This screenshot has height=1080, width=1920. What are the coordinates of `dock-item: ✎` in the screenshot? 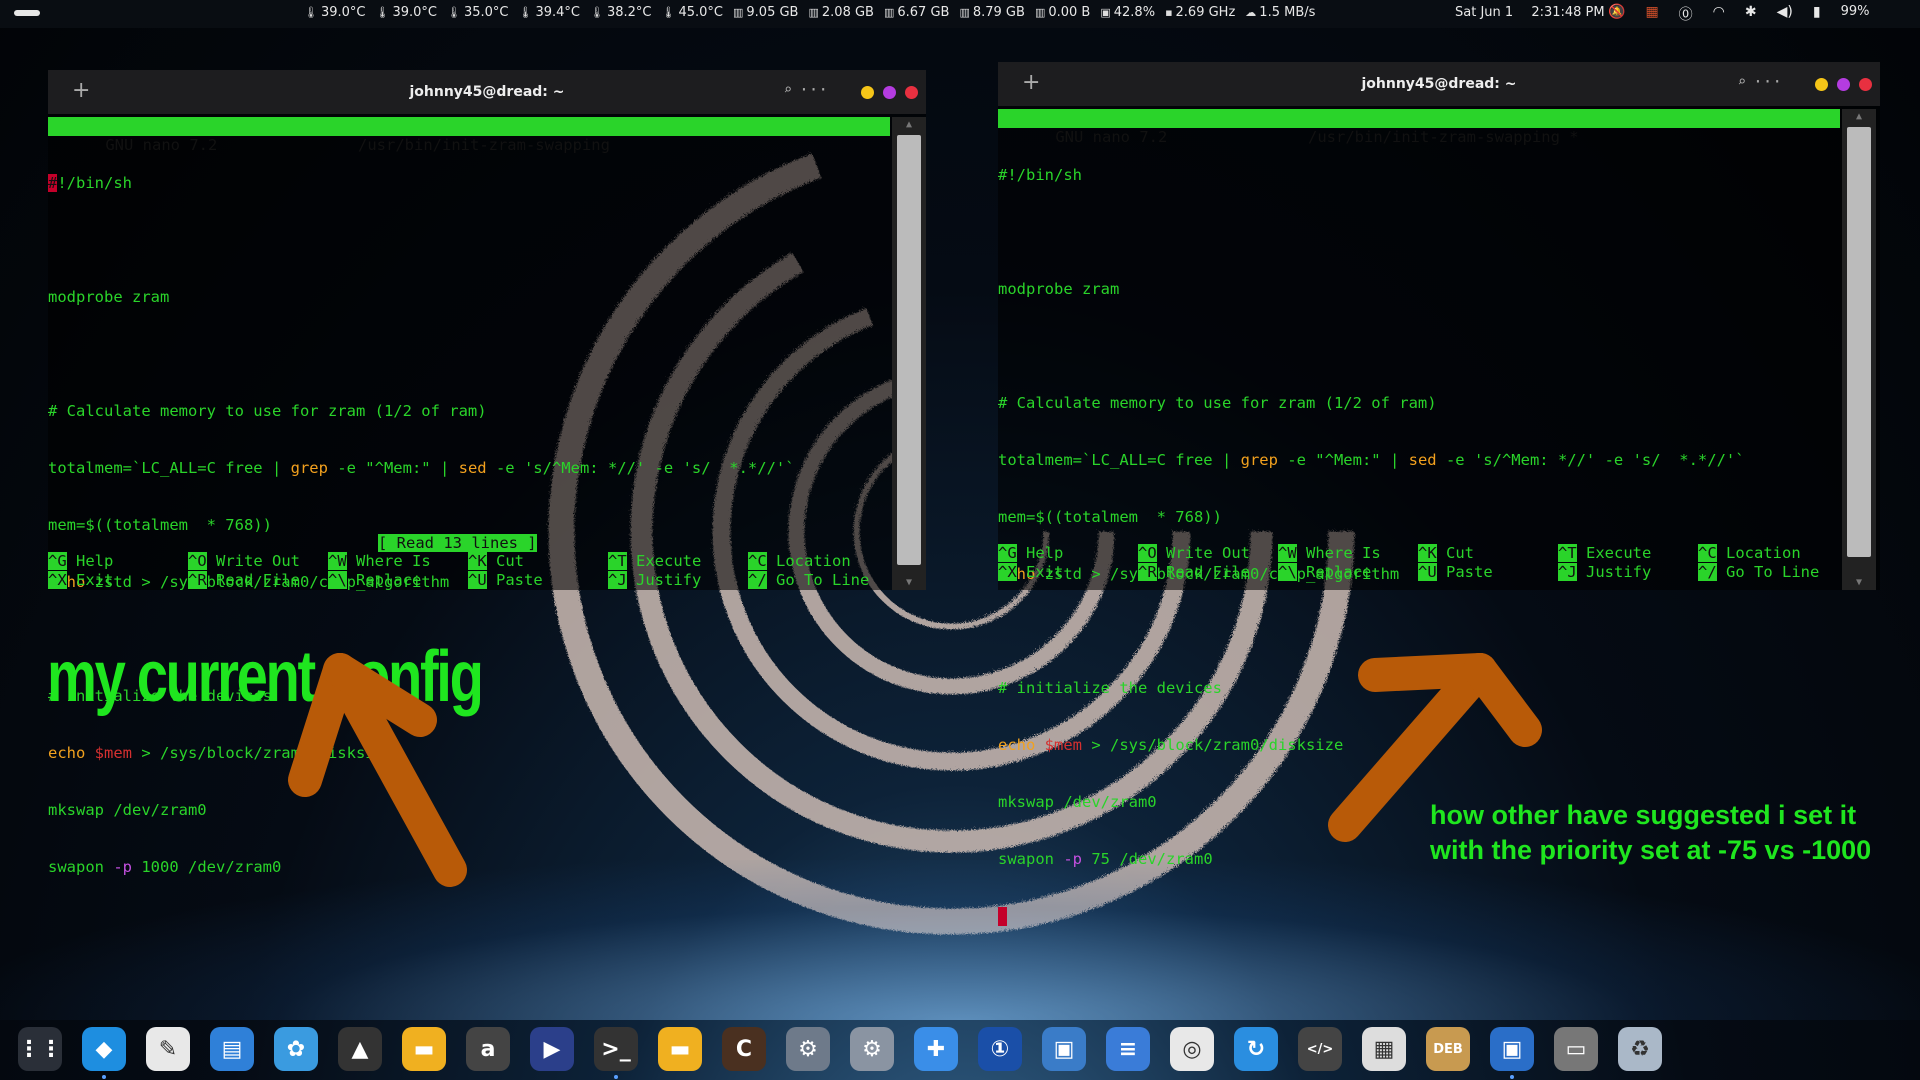 It's located at (168, 1049).